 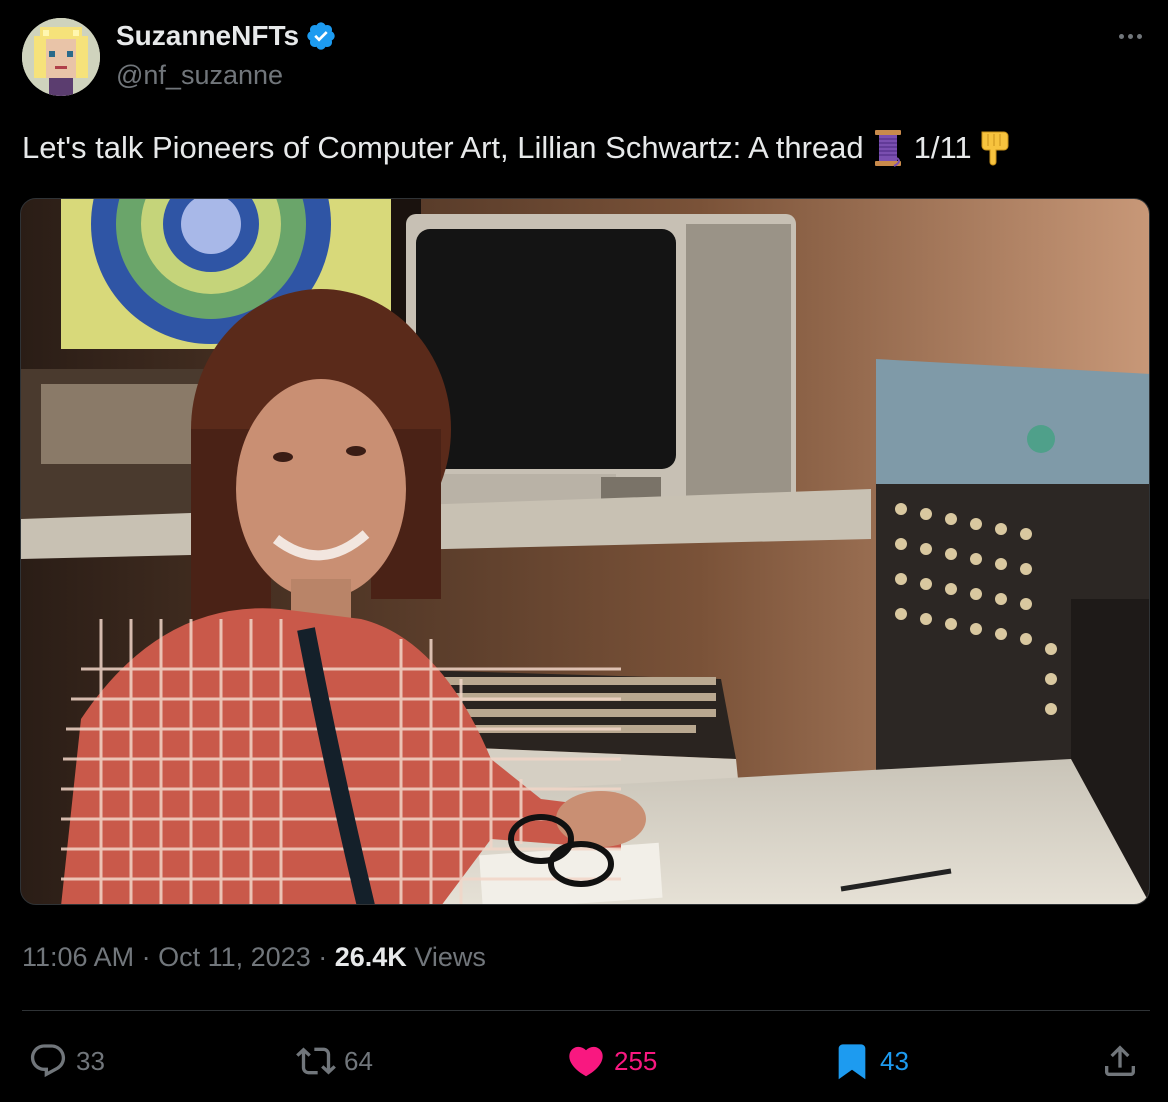 What do you see at coordinates (852, 1062) in the screenshot?
I see `bookmark-filled-icon` at bounding box center [852, 1062].